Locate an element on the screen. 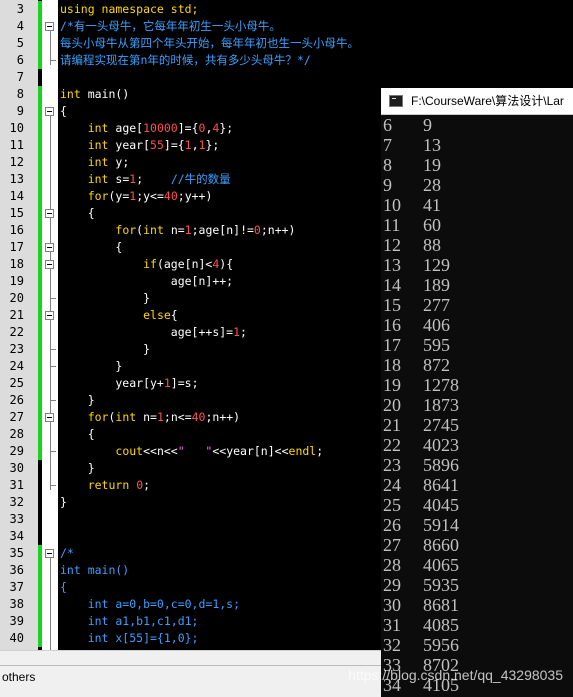  console-row: 24 8641 is located at coordinates (421, 485).